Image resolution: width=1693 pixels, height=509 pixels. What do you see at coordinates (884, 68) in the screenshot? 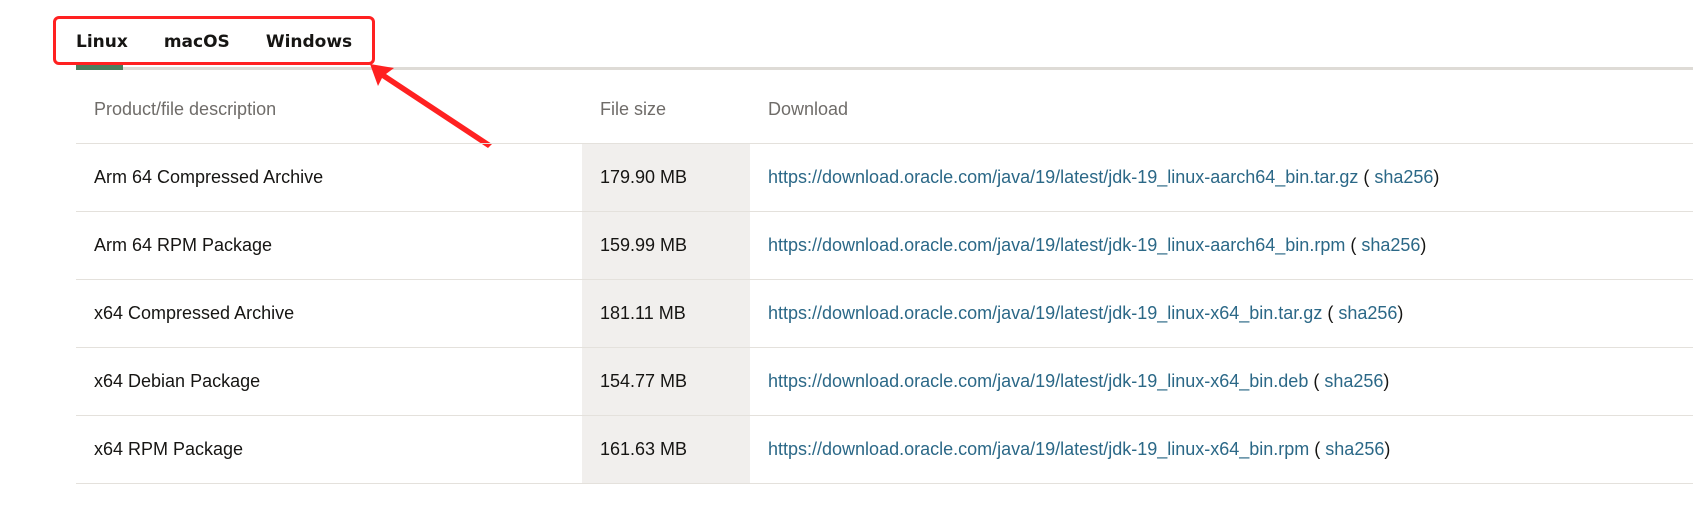
I see `tab-divider` at bounding box center [884, 68].